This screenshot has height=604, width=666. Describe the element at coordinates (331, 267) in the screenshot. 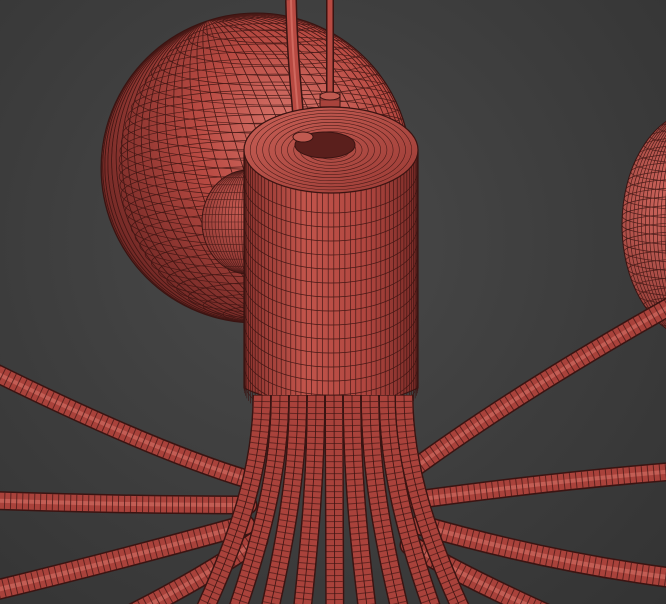

I see `cylindrical-canopy` at that location.